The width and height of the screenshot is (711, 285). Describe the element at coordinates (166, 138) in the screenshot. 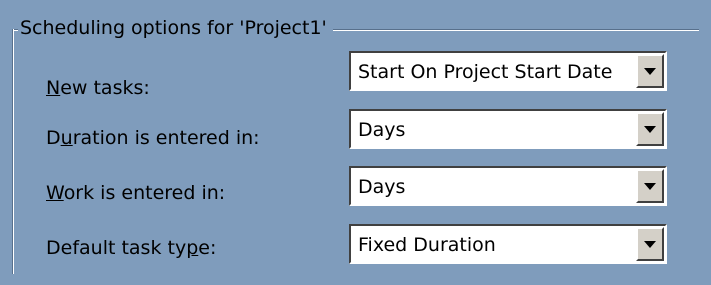

I see `label-part: ration is entered in:` at that location.